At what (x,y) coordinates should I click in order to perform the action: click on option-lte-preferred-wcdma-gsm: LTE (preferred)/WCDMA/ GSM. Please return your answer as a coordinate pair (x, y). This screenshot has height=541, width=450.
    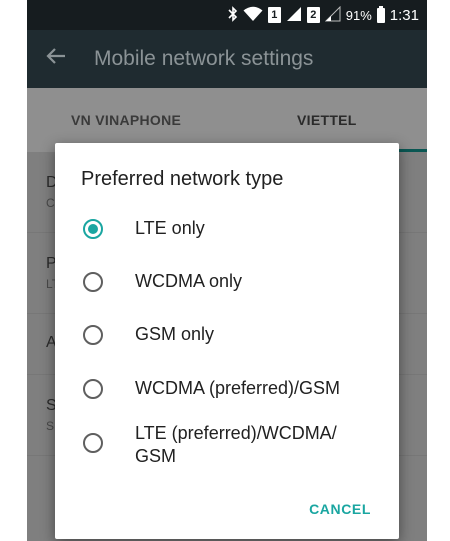
    Looking at the image, I should click on (227, 445).